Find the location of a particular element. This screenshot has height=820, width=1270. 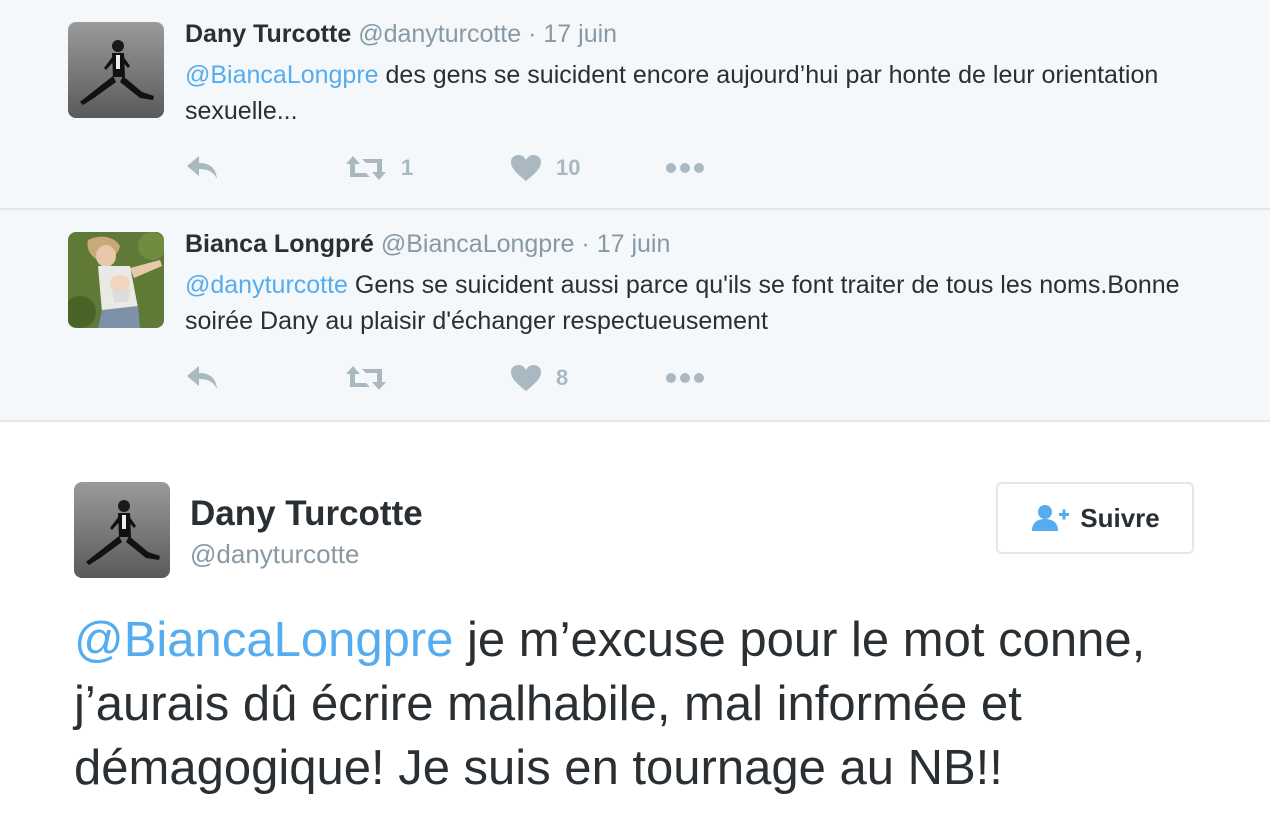

author-handle: @BiancaLongpre is located at coordinates (478, 244).